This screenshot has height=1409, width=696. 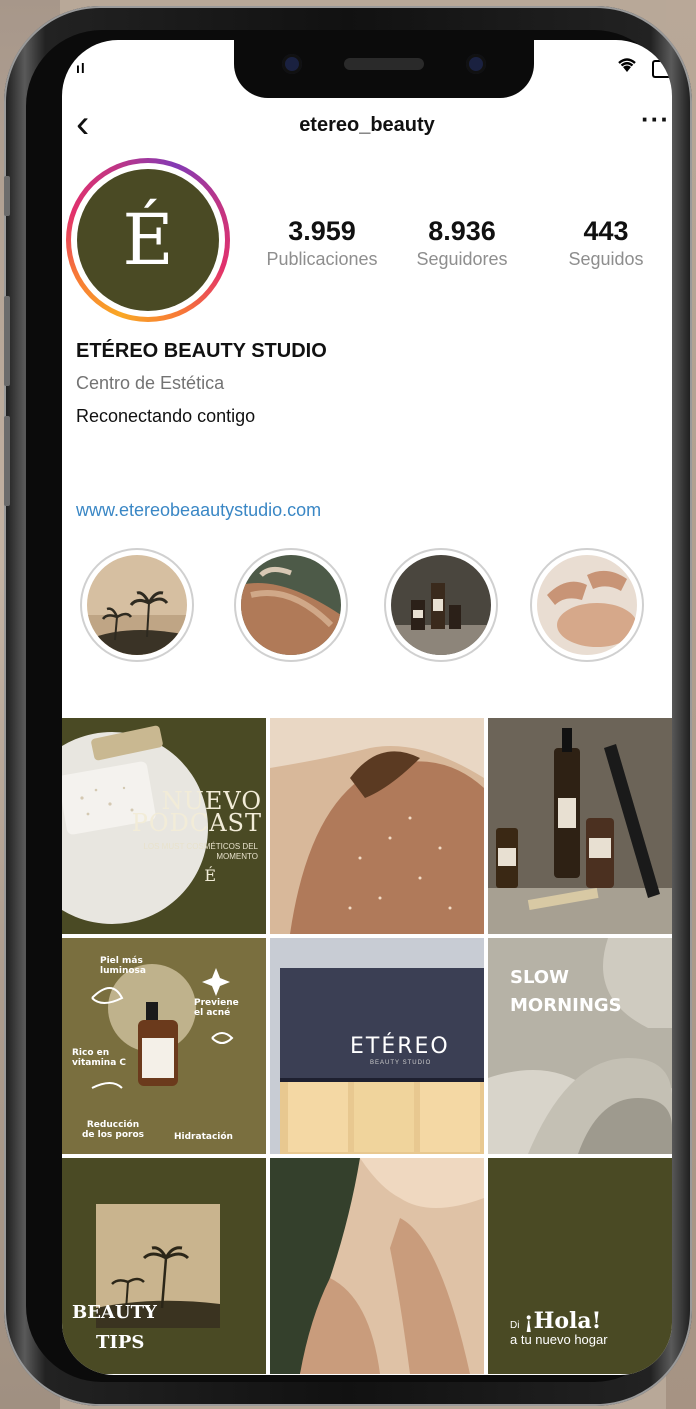 What do you see at coordinates (606, 259) in the screenshot?
I see `stat-label: Seguidos` at bounding box center [606, 259].